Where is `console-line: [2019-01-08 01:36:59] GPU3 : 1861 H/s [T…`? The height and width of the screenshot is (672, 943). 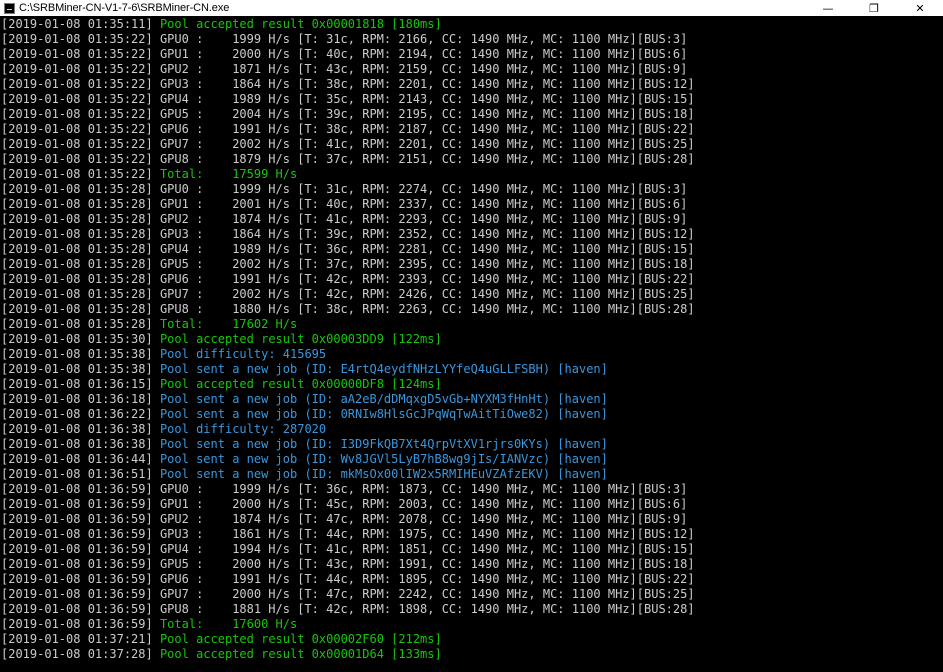
console-line: [2019-01-08 01:36:59] GPU3 : 1861 H/s [T… is located at coordinates (348, 534).